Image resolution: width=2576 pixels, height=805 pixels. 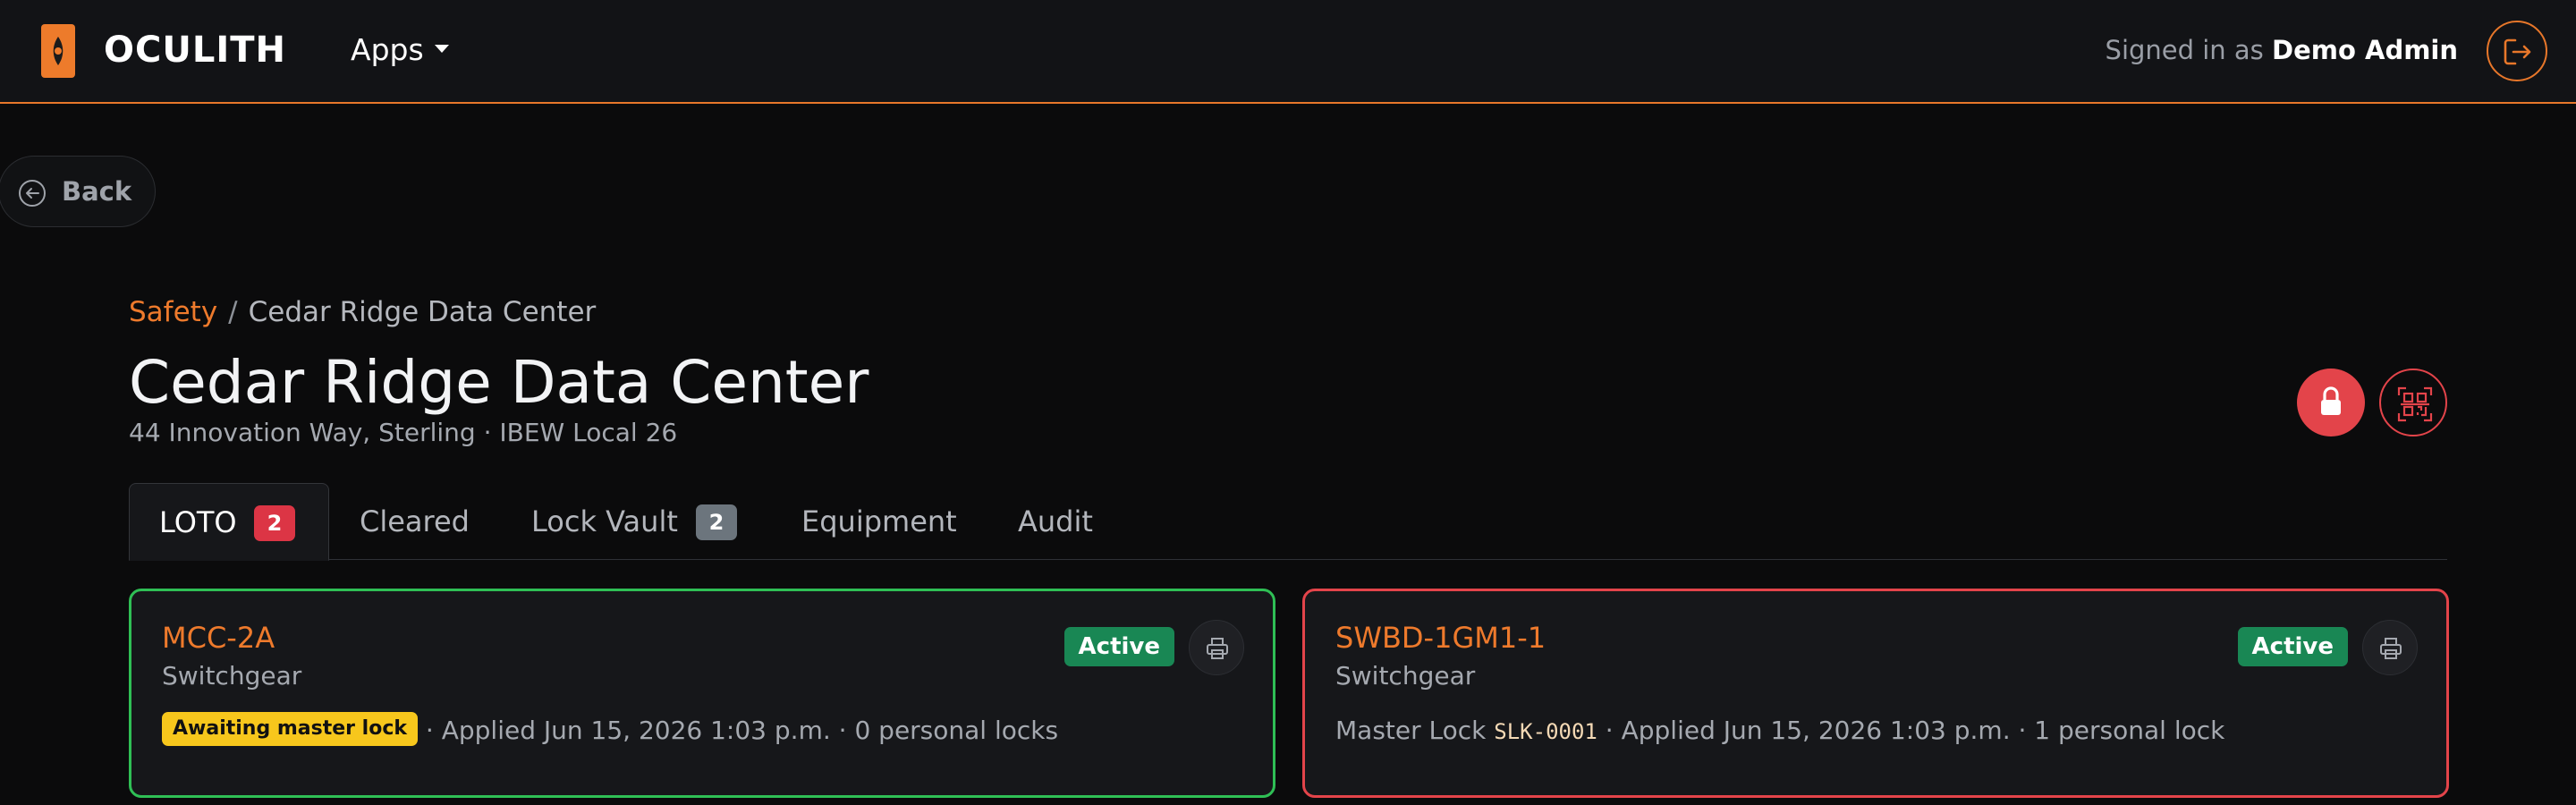 What do you see at coordinates (173, 312) in the screenshot?
I see `breadcrumb-safety-link: Safety` at bounding box center [173, 312].